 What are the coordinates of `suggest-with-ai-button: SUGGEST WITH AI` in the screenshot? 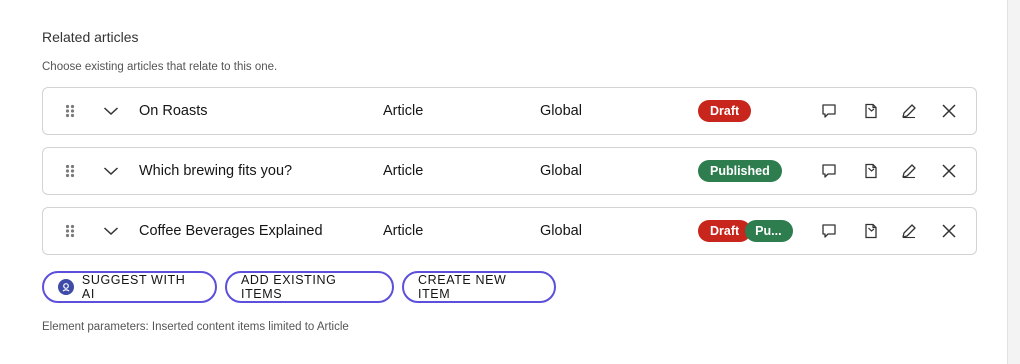 It's located at (129, 287).